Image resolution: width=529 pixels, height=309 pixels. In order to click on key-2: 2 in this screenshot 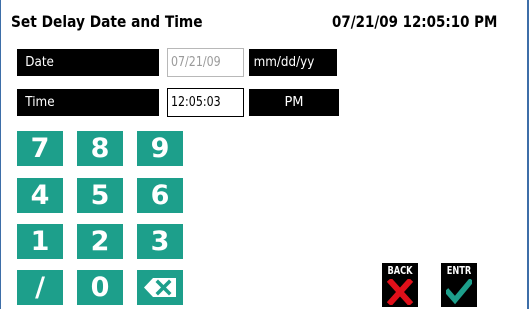, I will do `click(100, 241)`.